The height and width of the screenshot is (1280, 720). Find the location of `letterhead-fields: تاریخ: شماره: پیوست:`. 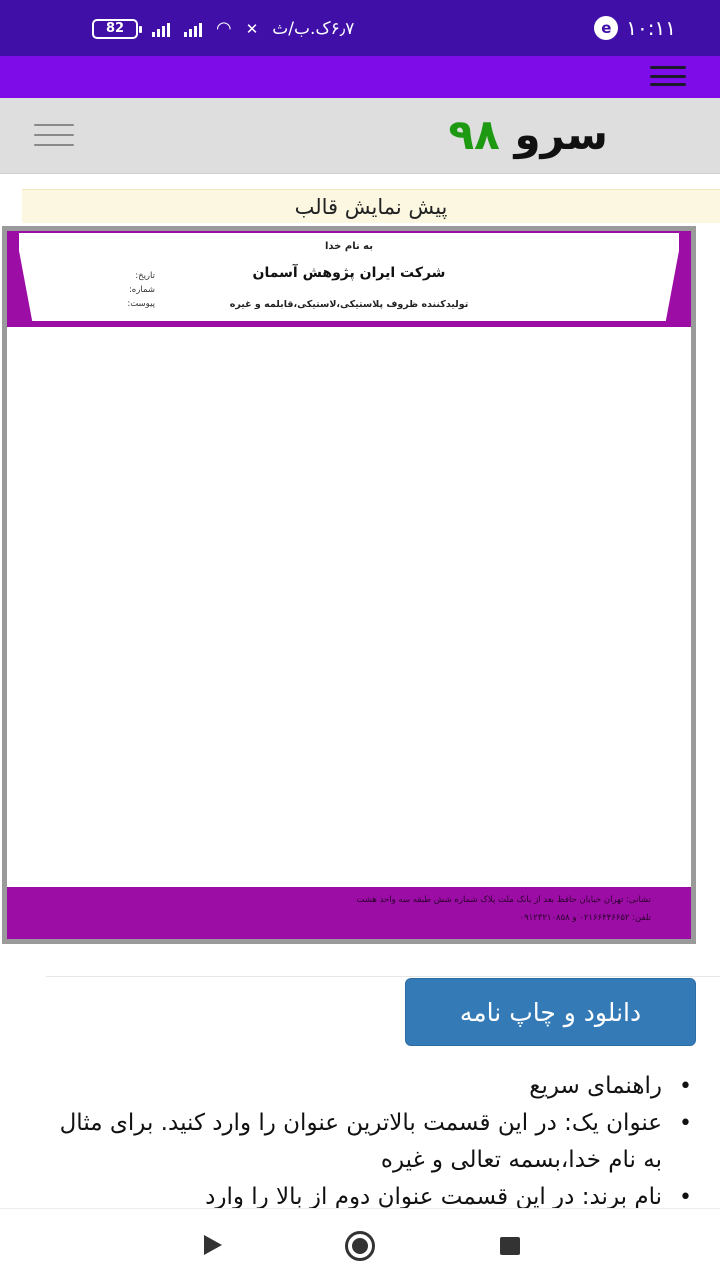

letterhead-fields: تاریخ: شماره: پیوست: is located at coordinates (135, 290).